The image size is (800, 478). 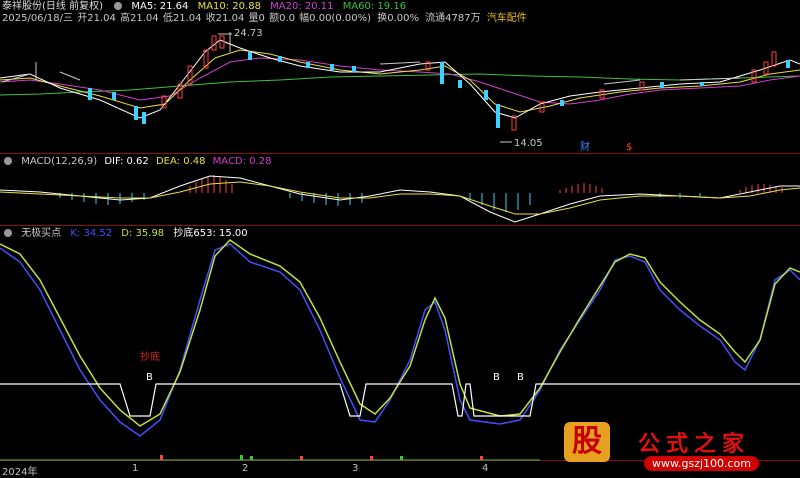 I want to click on chaodi-annotation: 抄底, so click(x=150, y=357).